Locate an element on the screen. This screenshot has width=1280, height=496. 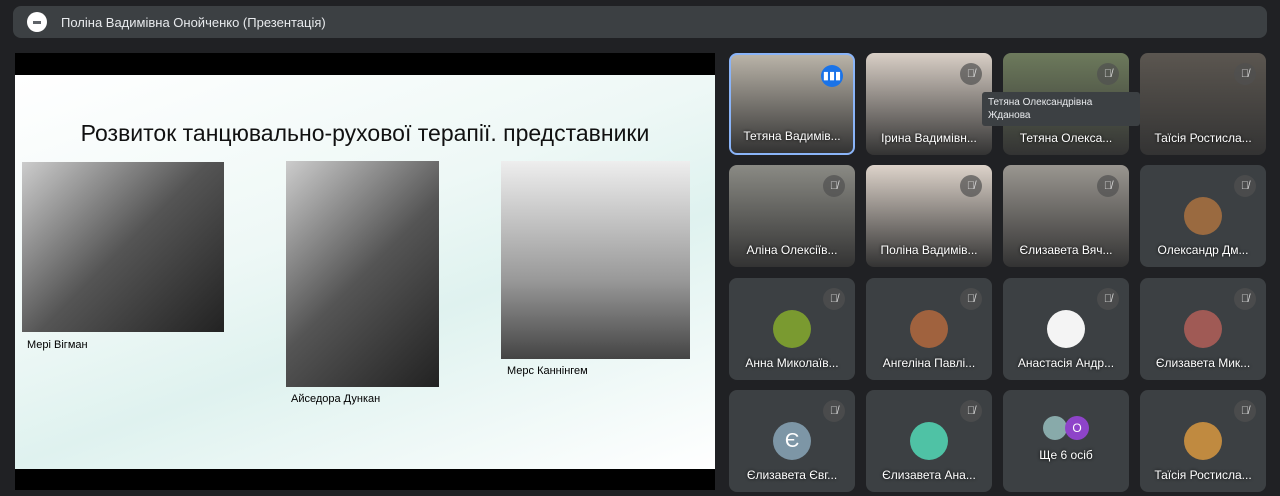
tooltip-line: Тетяна Олександрівна is located at coordinates (1040, 102).